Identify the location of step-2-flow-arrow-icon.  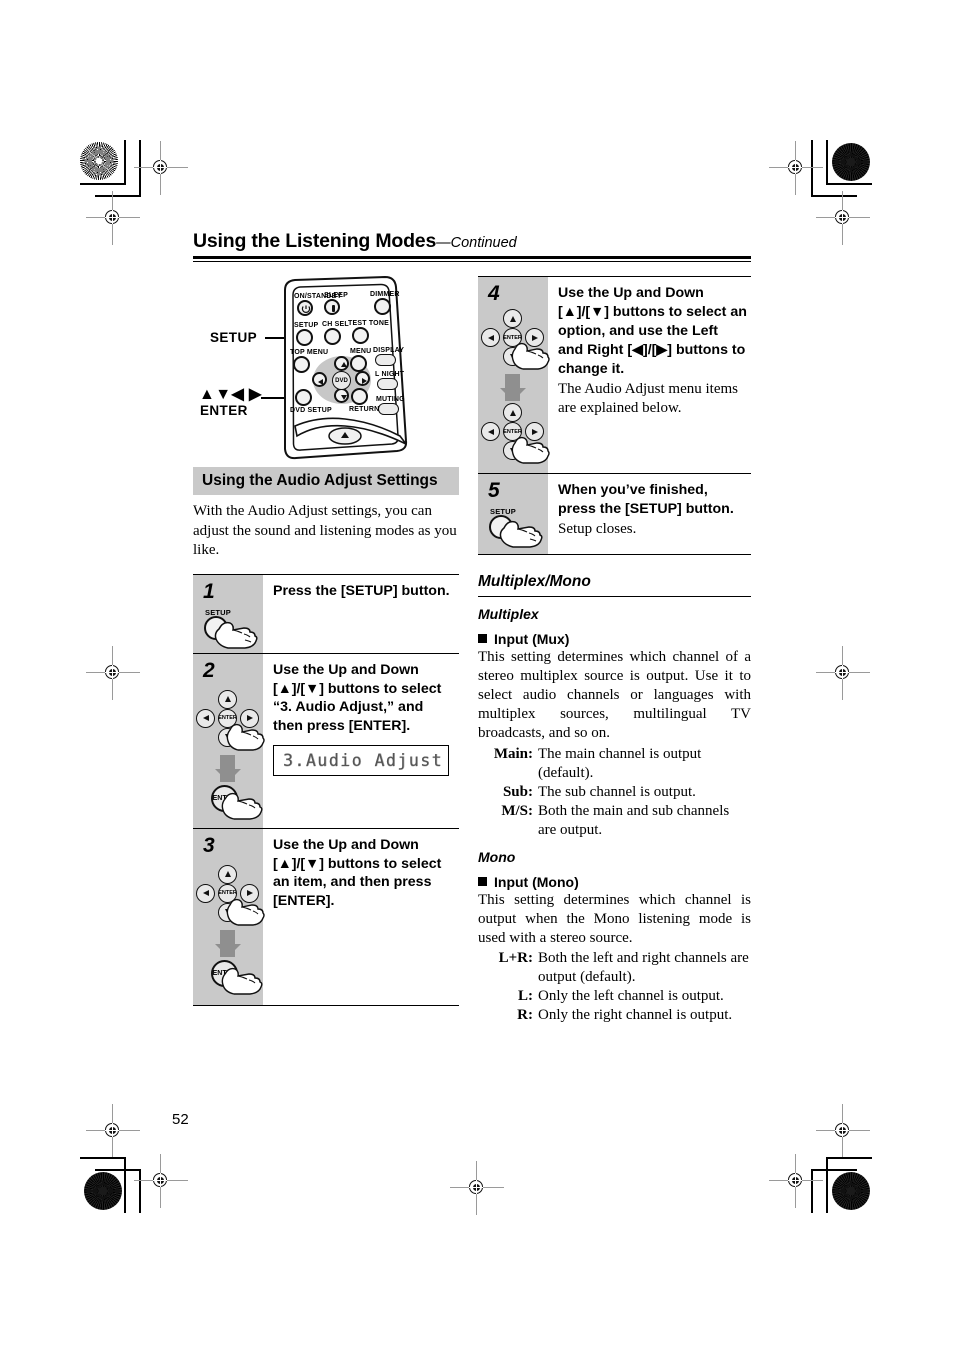
(227, 768).